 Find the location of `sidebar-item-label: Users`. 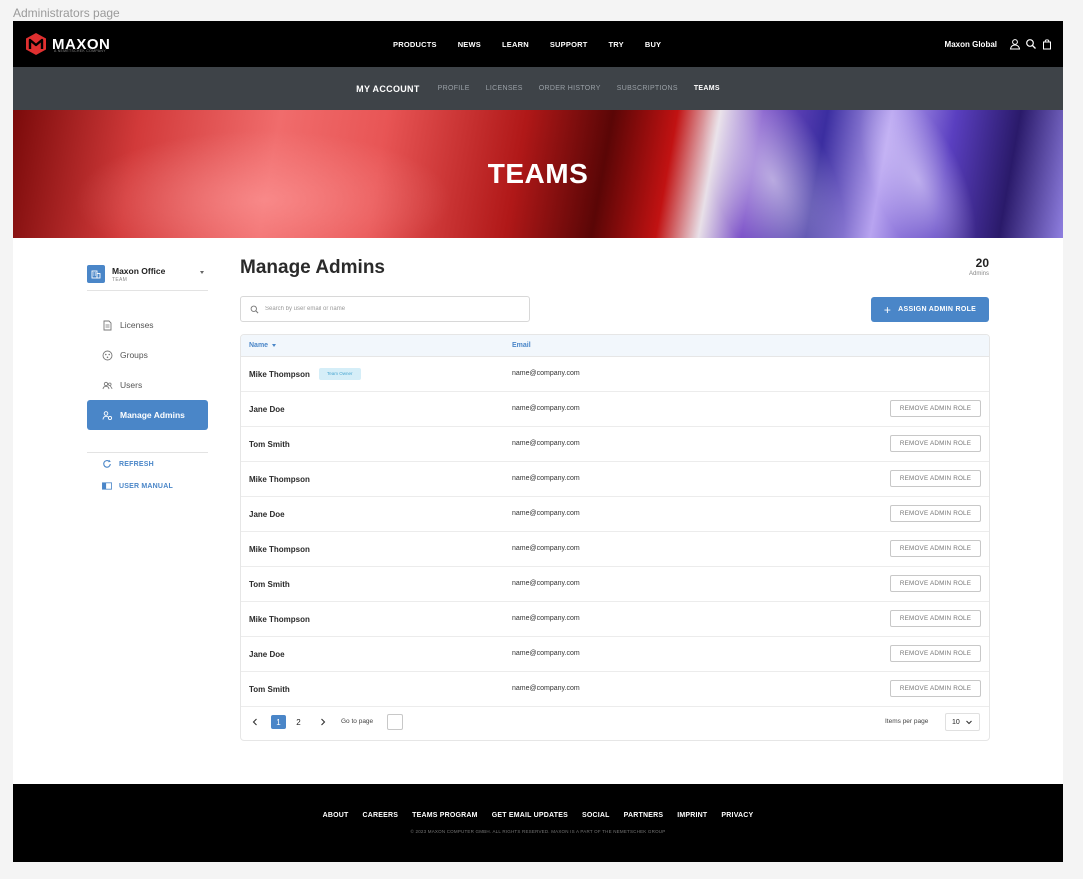

sidebar-item-label: Users is located at coordinates (131, 385).